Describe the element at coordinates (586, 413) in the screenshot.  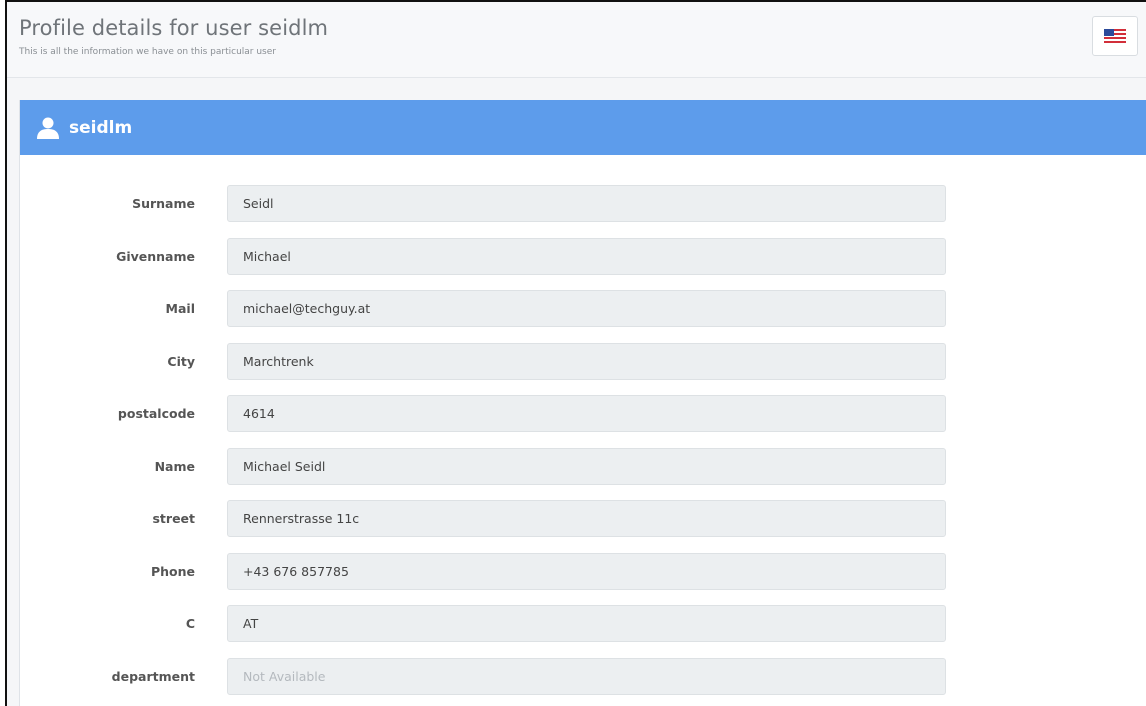
I see `postalcode-field` at that location.